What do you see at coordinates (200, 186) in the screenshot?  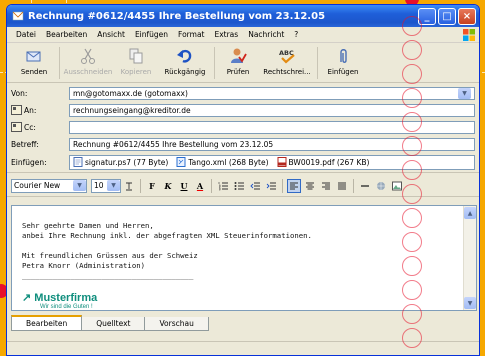 I see `font-color-button: A` at bounding box center [200, 186].